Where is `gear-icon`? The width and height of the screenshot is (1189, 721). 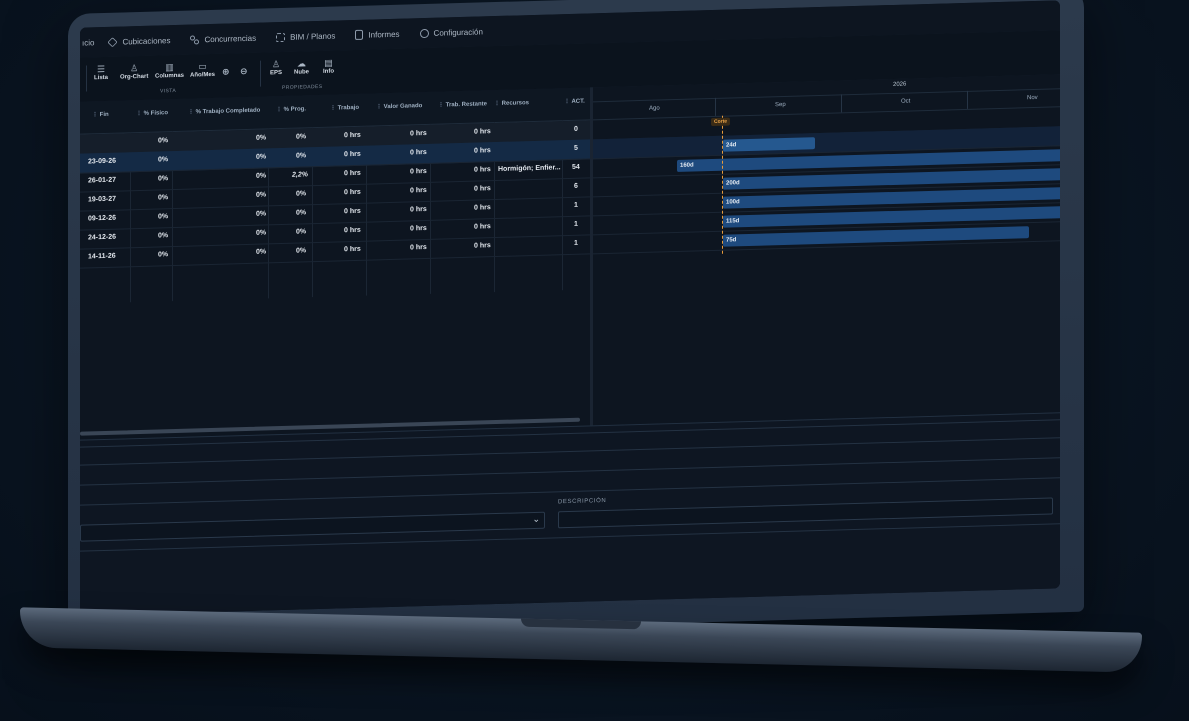
gear-icon is located at coordinates (424, 33).